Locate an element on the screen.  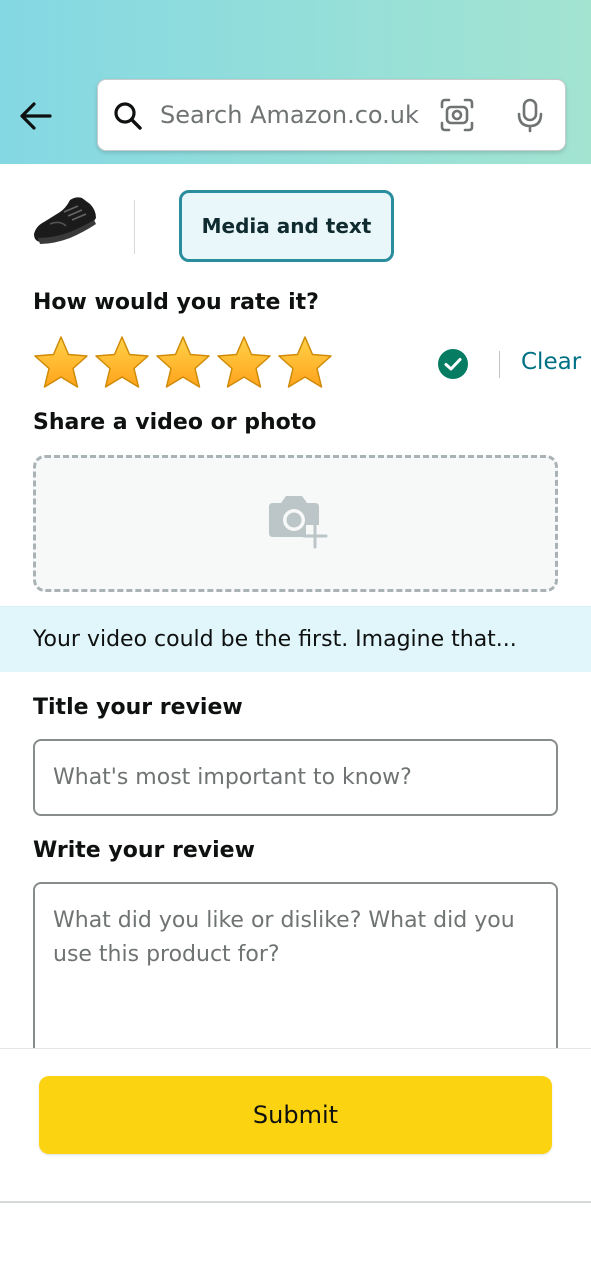
product-row: Media and text is located at coordinates (295, 224).